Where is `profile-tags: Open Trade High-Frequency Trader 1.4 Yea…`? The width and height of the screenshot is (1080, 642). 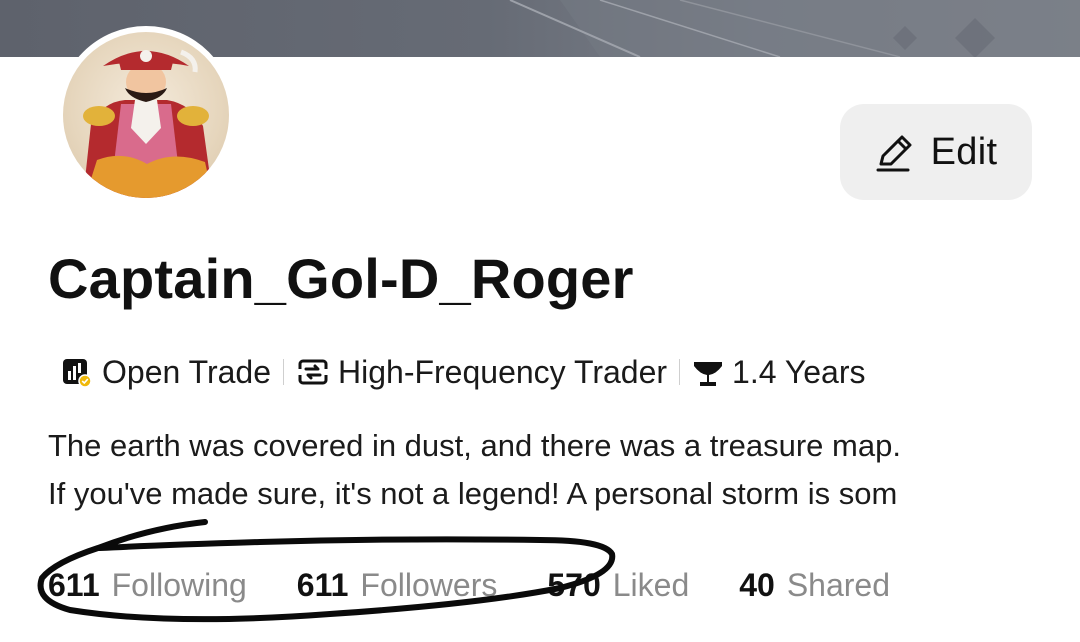 profile-tags: Open Trade High-Frequency Trader 1.4 Yea… is located at coordinates (462, 372).